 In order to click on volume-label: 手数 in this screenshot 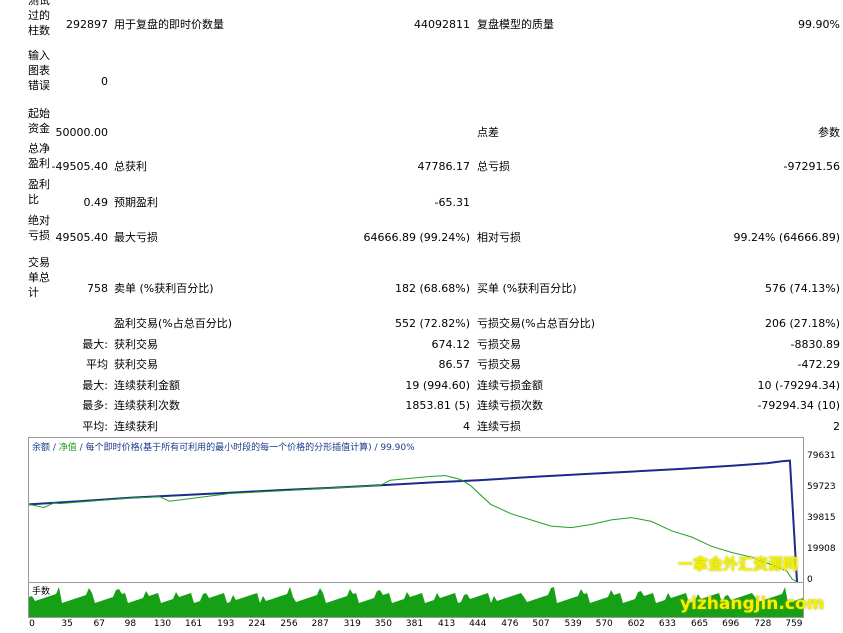, I will do `click(41, 592)`.